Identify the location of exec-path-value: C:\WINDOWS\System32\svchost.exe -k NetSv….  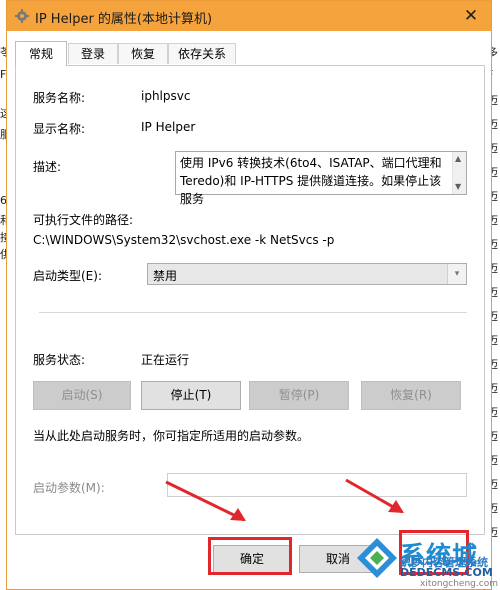
(184, 240).